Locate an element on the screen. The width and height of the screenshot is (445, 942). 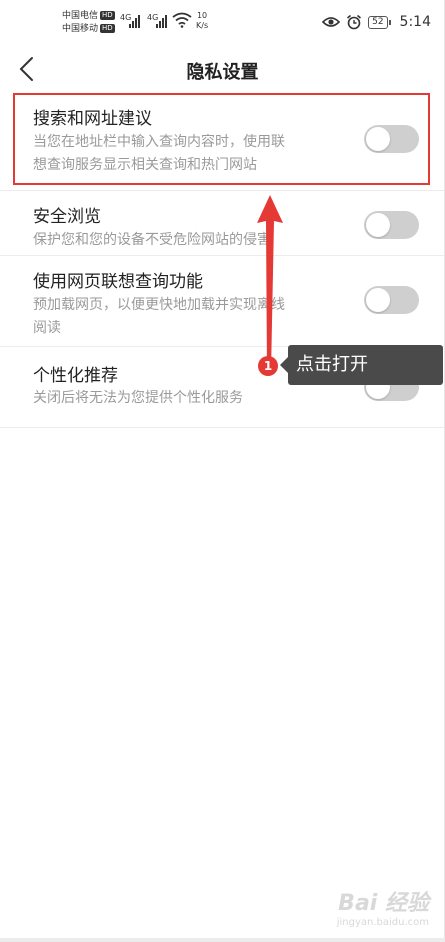
setting-desc-line-1: 保护您和您的设备不受危险网站的侵害 is located at coordinates (152, 240).